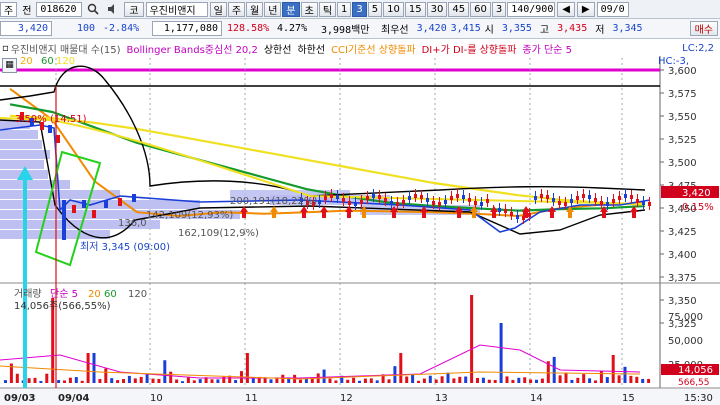  I want to click on time-label: 15:30, so click(698, 398).